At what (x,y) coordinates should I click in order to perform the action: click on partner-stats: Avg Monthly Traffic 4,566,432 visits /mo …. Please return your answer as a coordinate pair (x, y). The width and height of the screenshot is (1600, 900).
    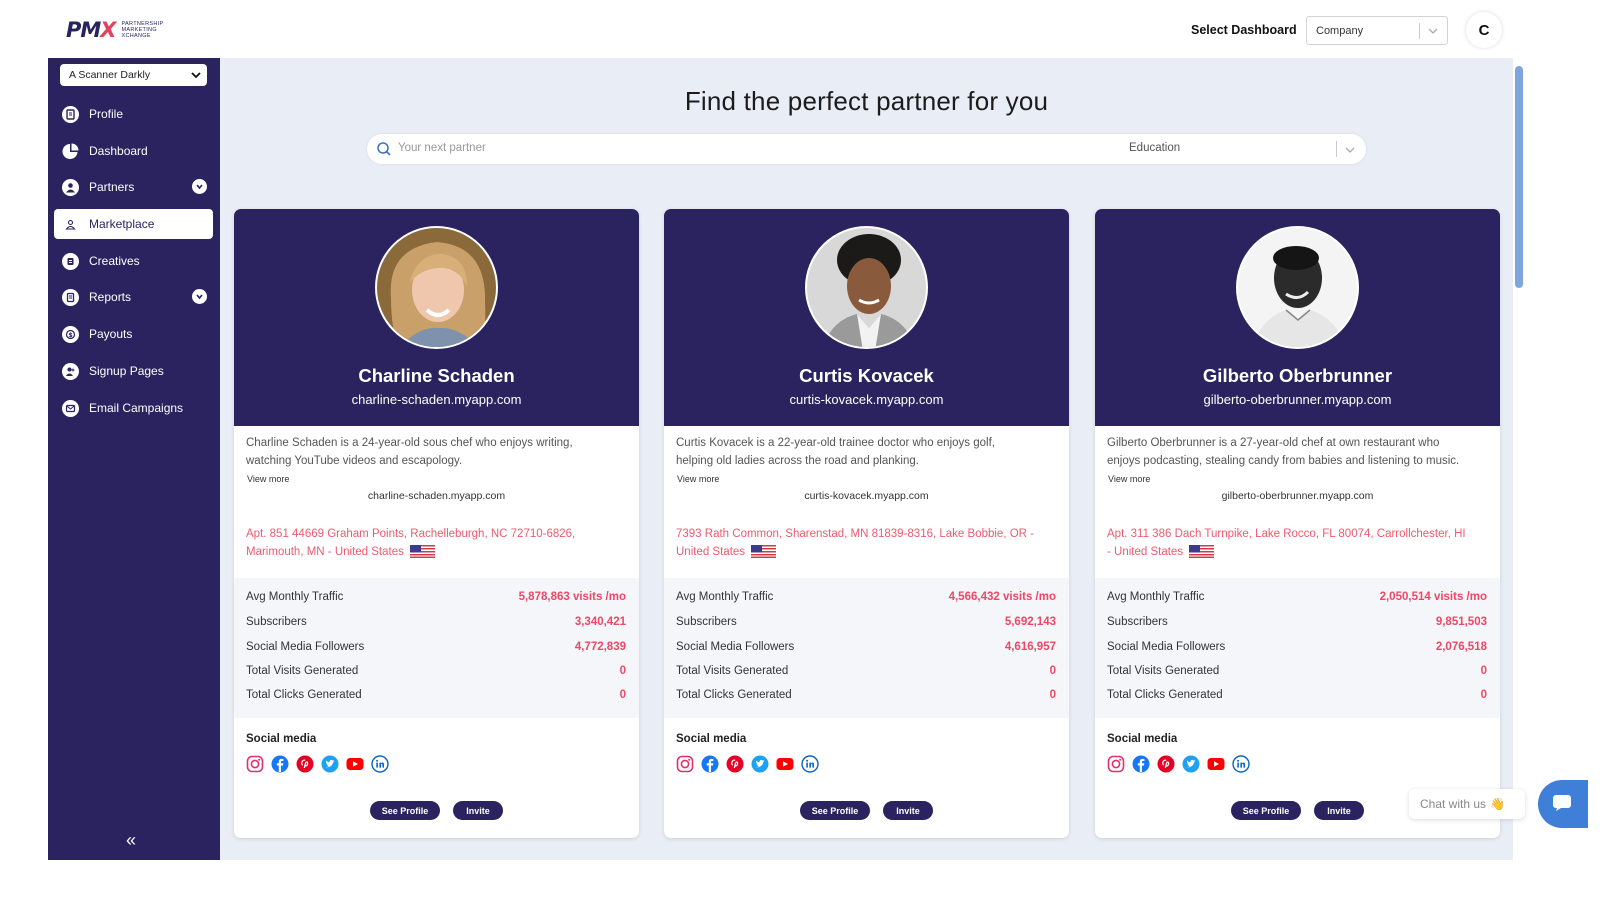
    Looking at the image, I should click on (866, 648).